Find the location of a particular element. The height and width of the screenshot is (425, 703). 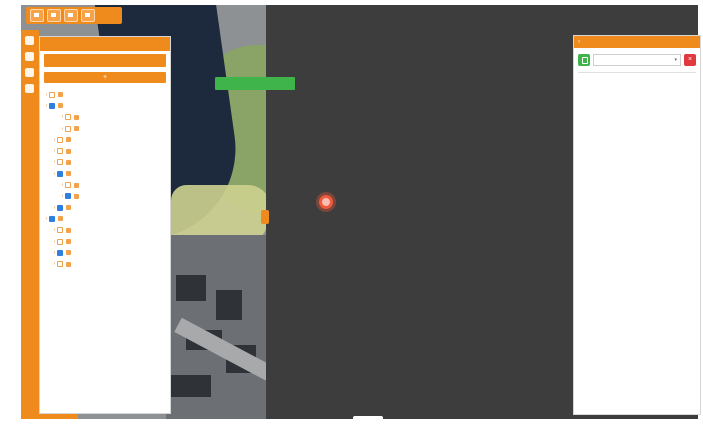

close-icon: × is located at coordinates (690, 60).